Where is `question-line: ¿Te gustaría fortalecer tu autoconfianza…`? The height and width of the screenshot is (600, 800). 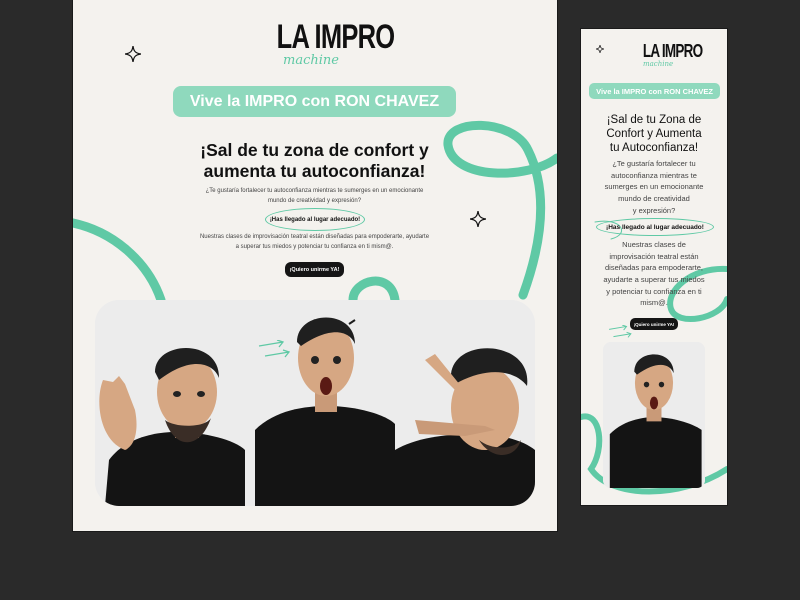 question-line: ¿Te gustaría fortalecer tu autoconfianza… is located at coordinates (314, 191).